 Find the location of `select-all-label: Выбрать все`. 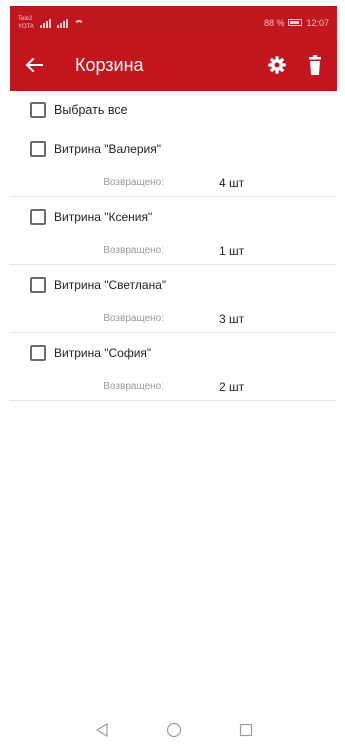

select-all-label: Выбрать все is located at coordinates (91, 110).